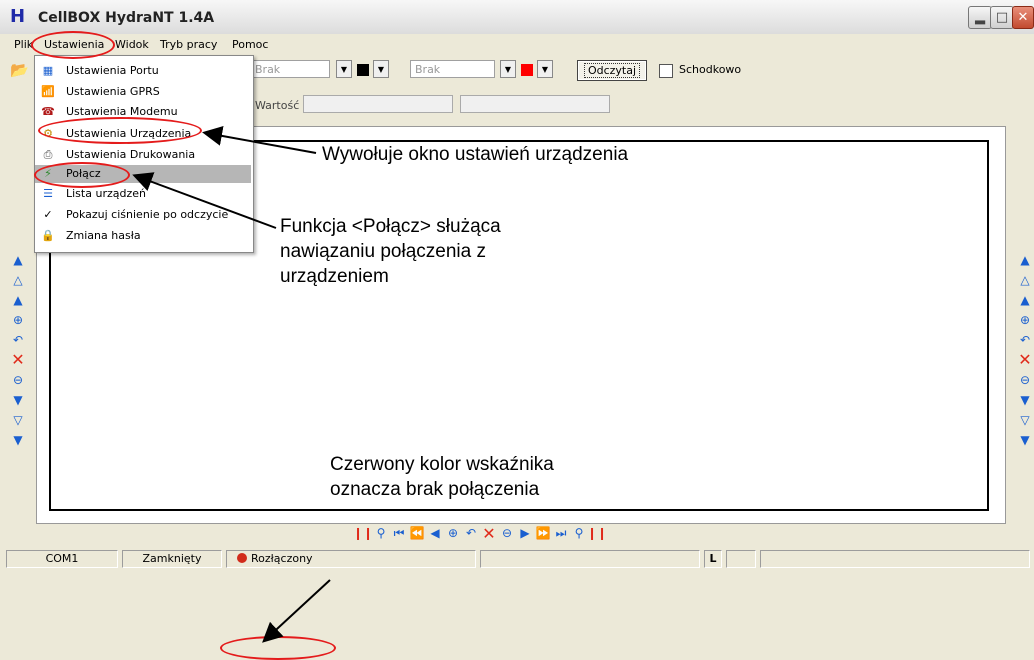  Describe the element at coordinates (597, 533) in the screenshot. I see `marker-right-icon: ❙❙` at that location.